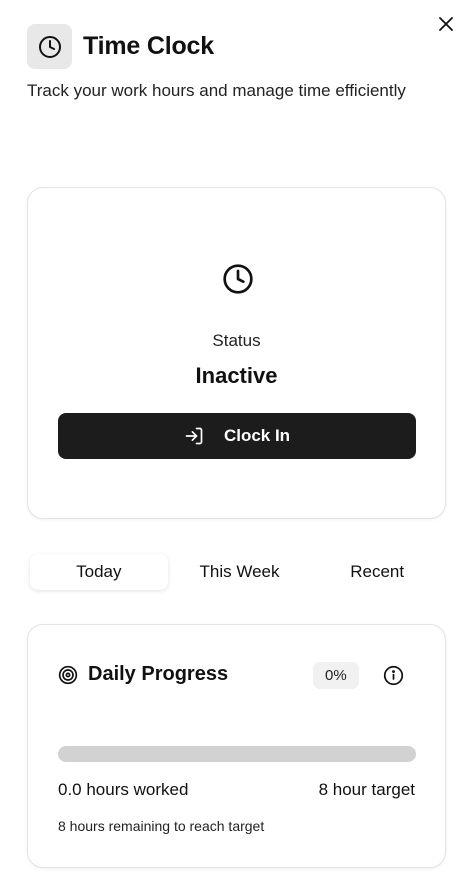  Describe the element at coordinates (257, 435) in the screenshot. I see `clock-in-label: Clock In` at that location.